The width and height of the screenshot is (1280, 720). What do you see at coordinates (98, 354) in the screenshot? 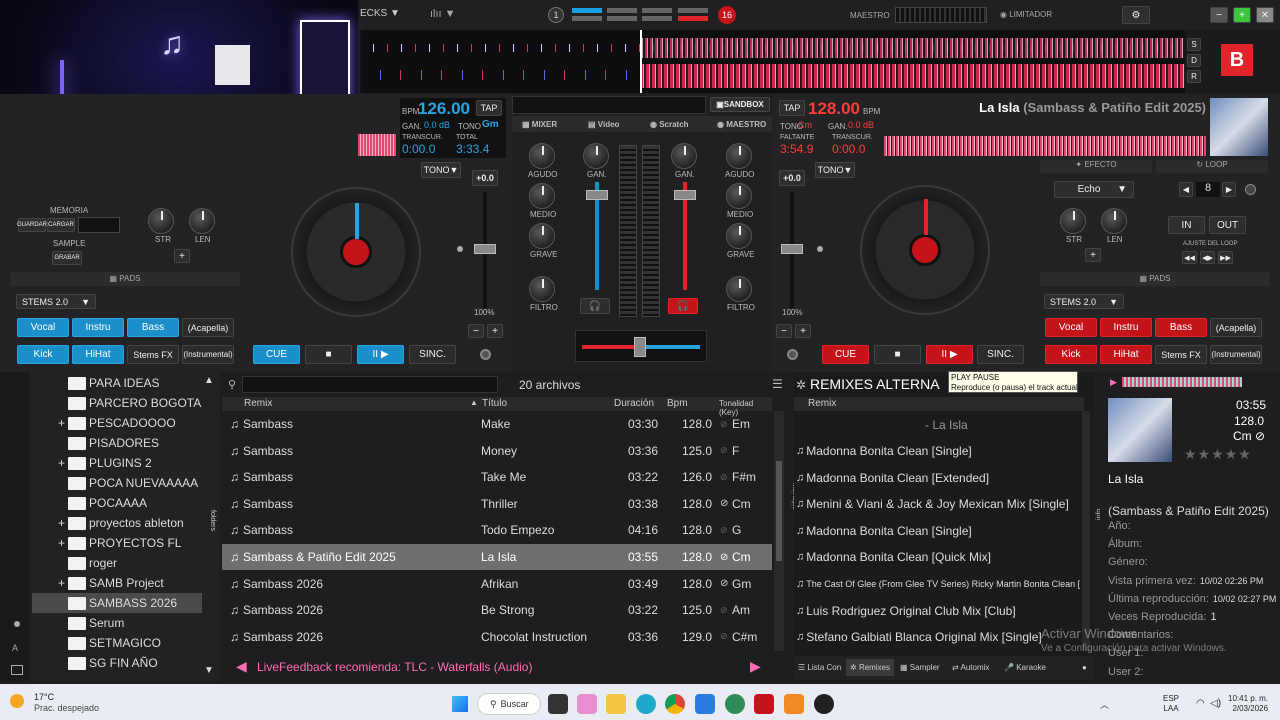
I see `left-pad-hihat: HiHat` at bounding box center [98, 354].